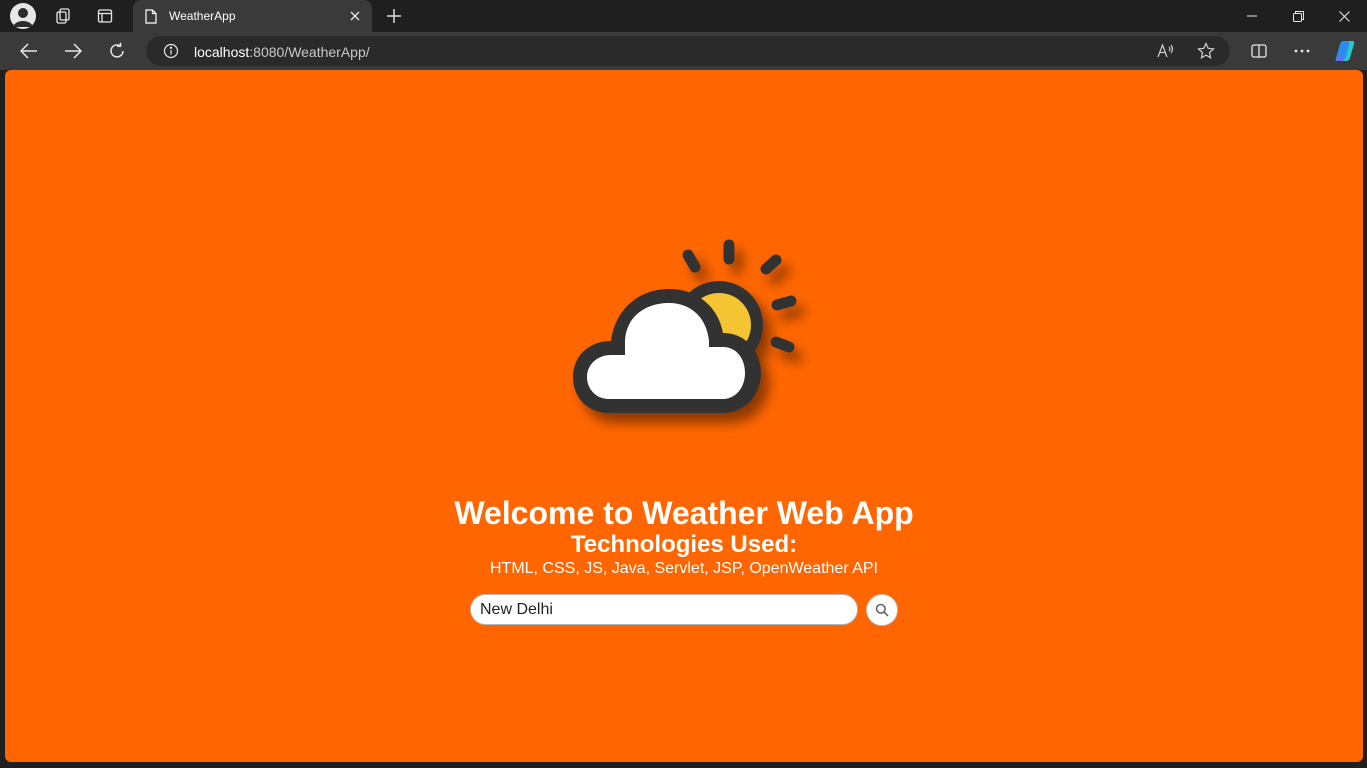  What do you see at coordinates (252, 16) in the screenshot?
I see `tab-weatherapp: WeatherApp` at bounding box center [252, 16].